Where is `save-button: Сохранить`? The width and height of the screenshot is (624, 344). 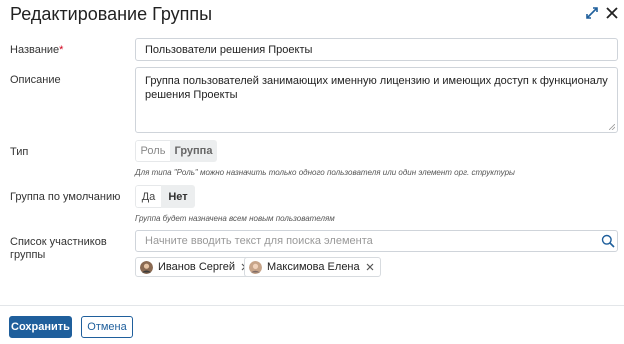
save-button: Сохранить is located at coordinates (40, 327).